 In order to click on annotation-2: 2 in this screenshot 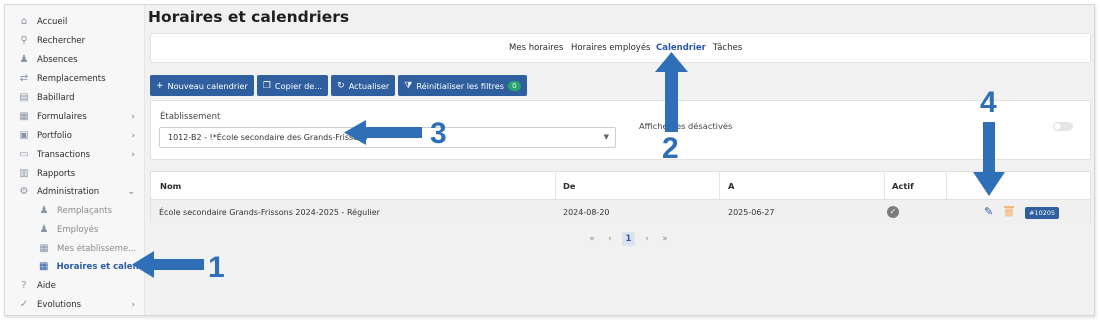, I will do `click(670, 148)`.